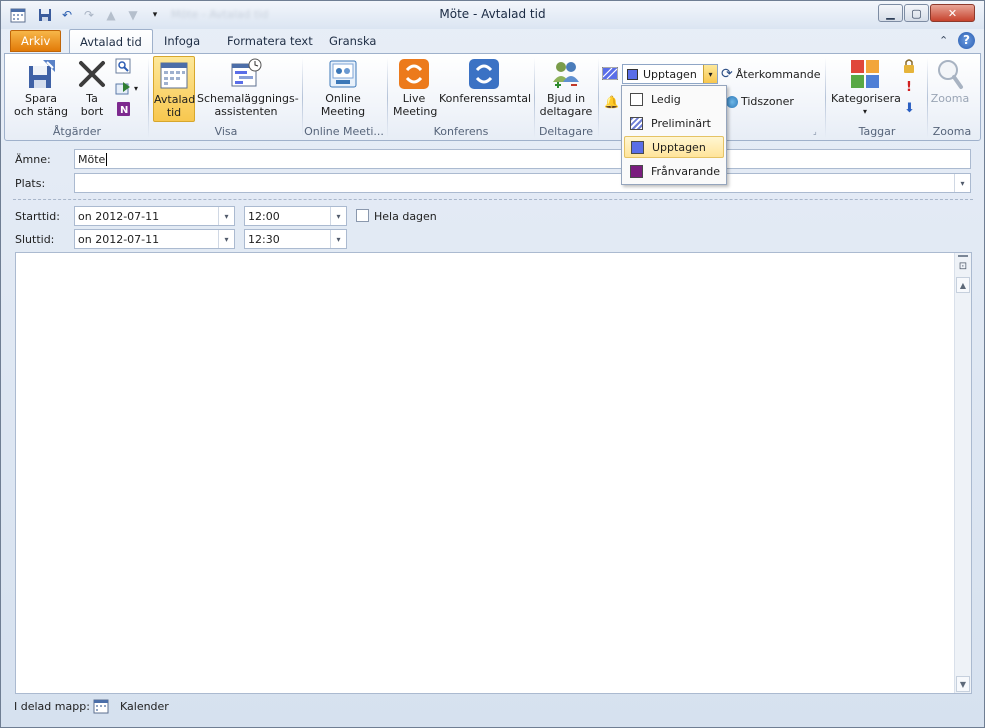 This screenshot has width=985, height=728. What do you see at coordinates (866, 98) in the screenshot?
I see `categorize-label: Kategorisera` at bounding box center [866, 98].